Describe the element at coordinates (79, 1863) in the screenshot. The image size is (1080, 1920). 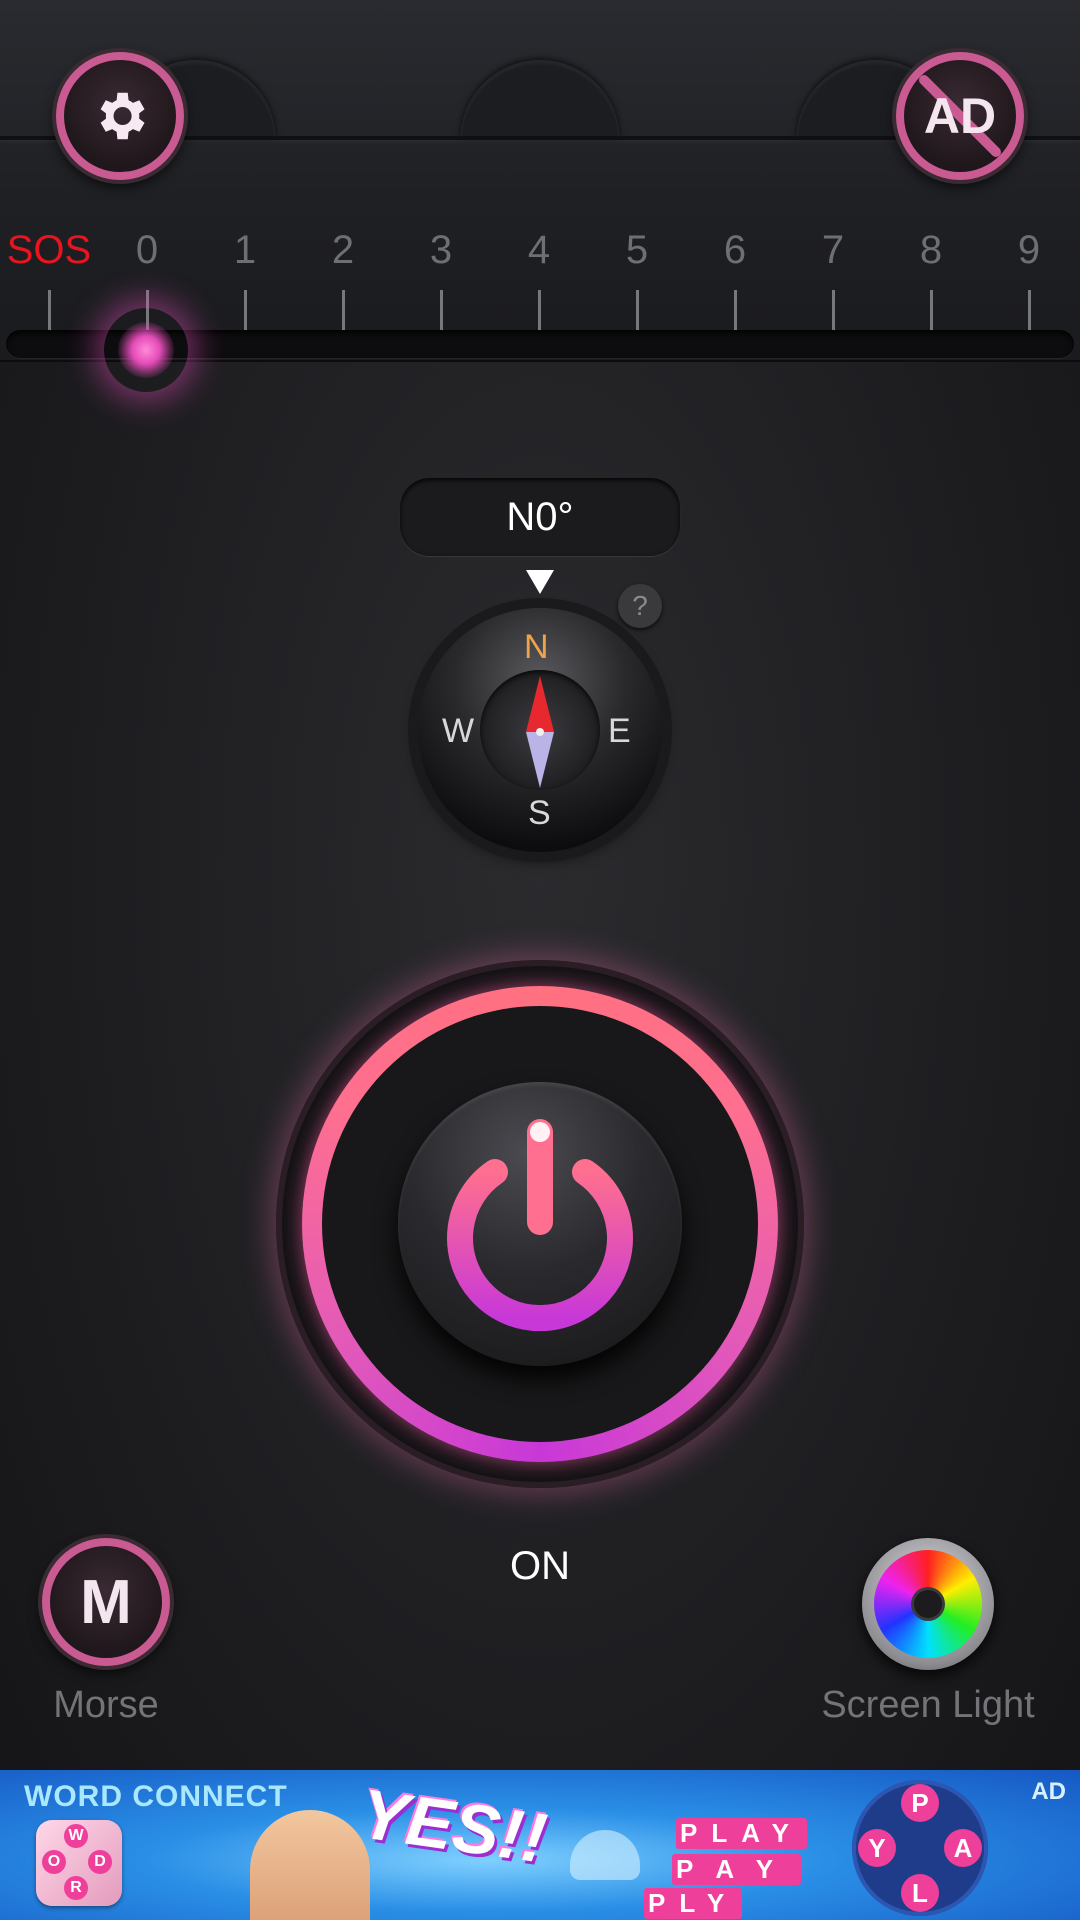
I see `ad-app-icon: W O R D` at that location.